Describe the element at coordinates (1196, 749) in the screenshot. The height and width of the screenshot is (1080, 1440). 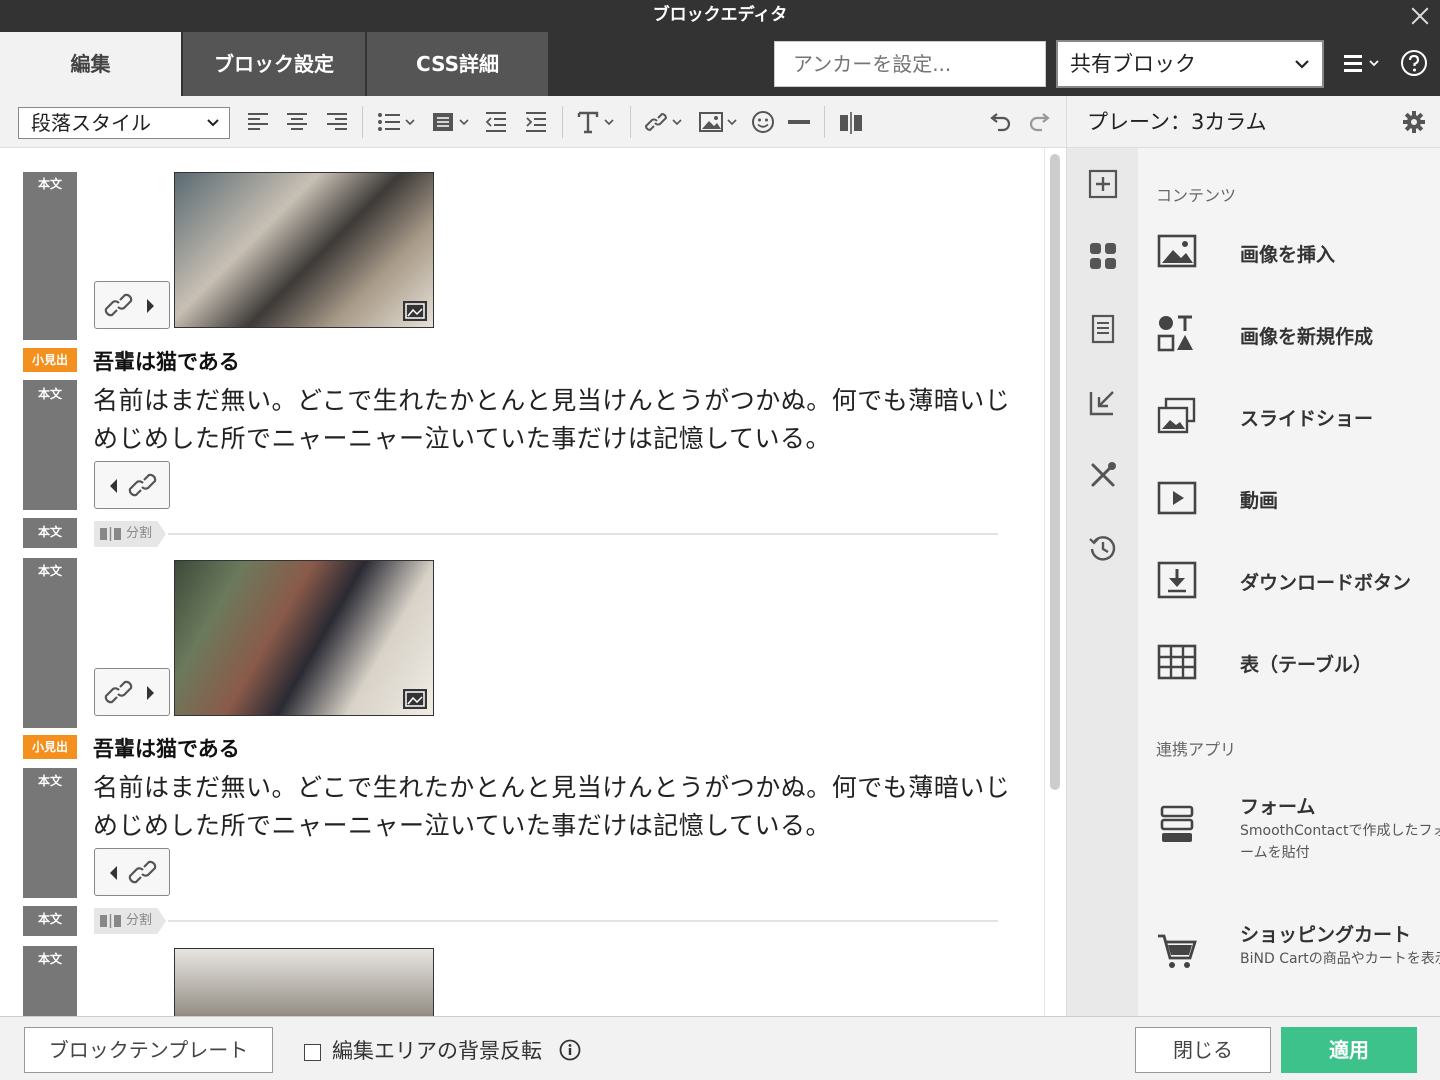
I see `apps-section-label: 連携アプリ` at that location.